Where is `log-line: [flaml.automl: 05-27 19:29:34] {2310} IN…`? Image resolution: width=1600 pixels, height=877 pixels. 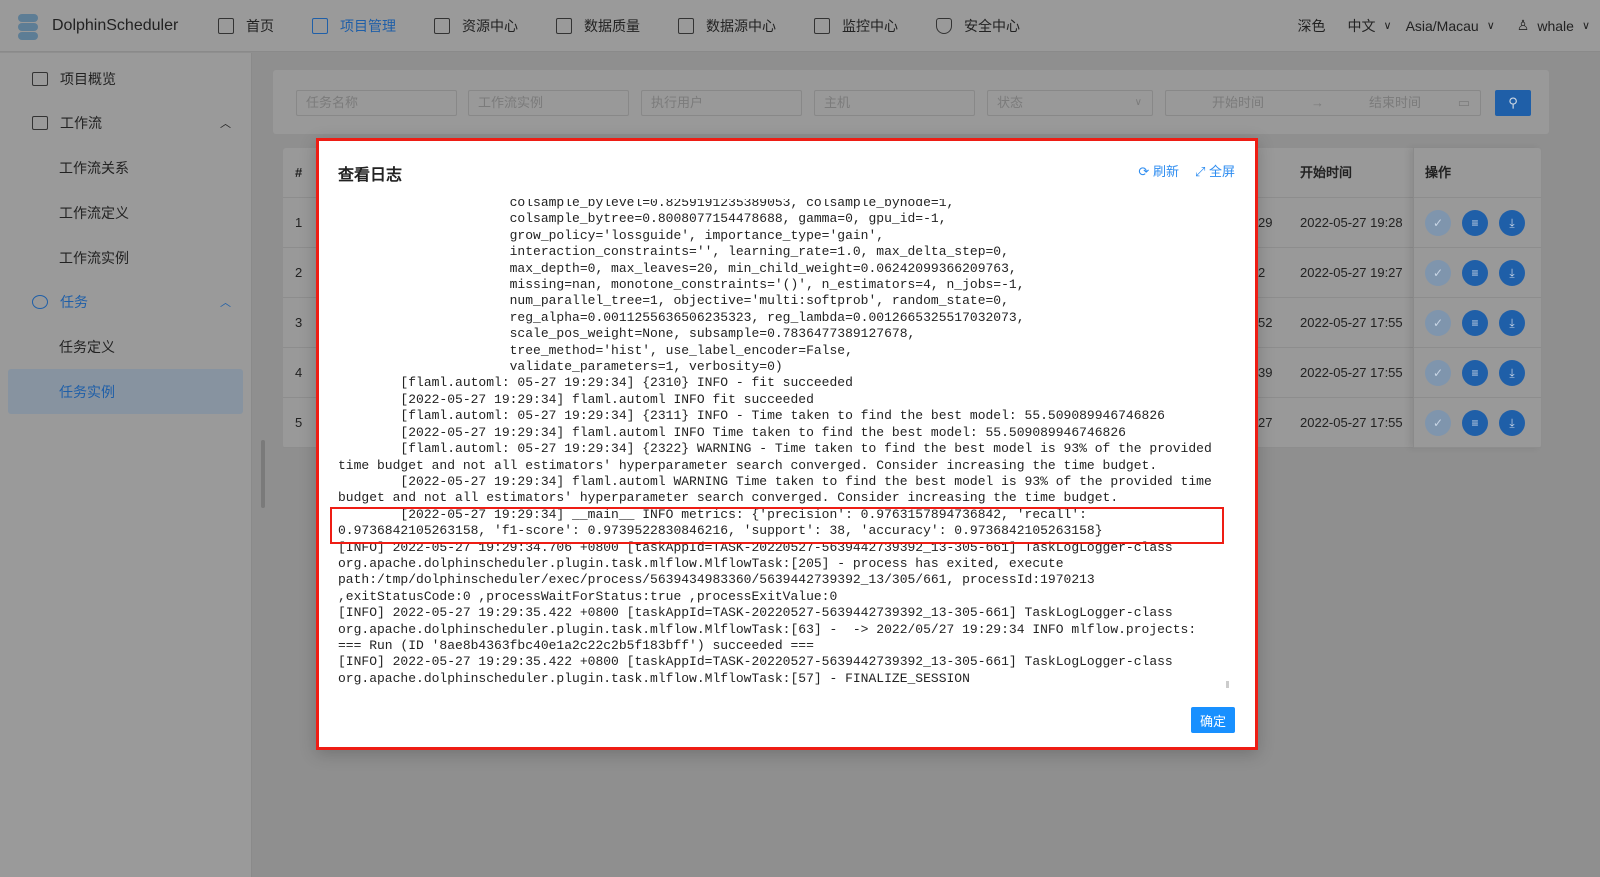
log-line: [flaml.automl: 05-27 19:29:34] {2310} IN… is located at coordinates (595, 383).